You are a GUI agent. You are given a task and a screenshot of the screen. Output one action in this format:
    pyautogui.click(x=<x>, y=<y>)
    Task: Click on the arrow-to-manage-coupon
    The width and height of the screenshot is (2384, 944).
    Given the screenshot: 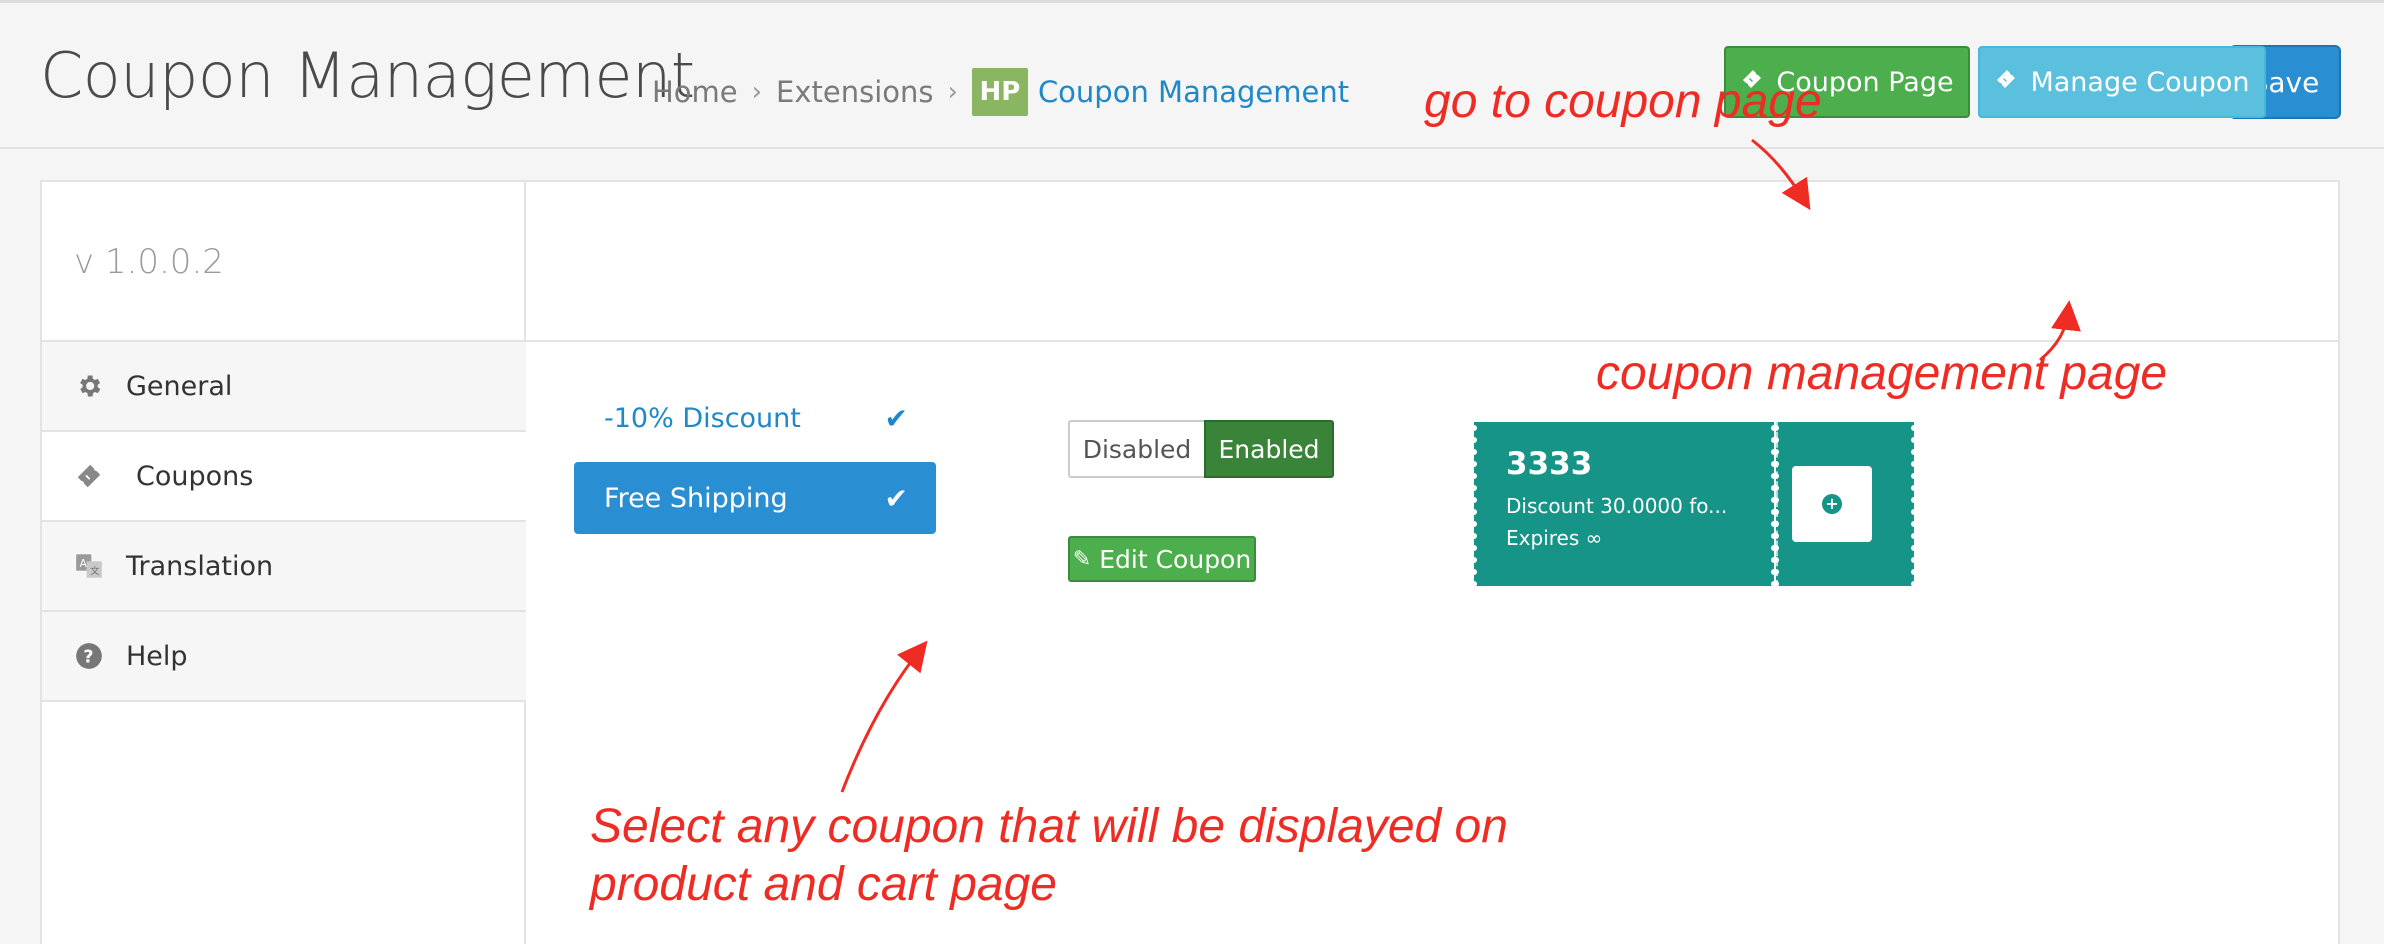 What is the action you would take?
    pyautogui.click(x=2060, y=331)
    